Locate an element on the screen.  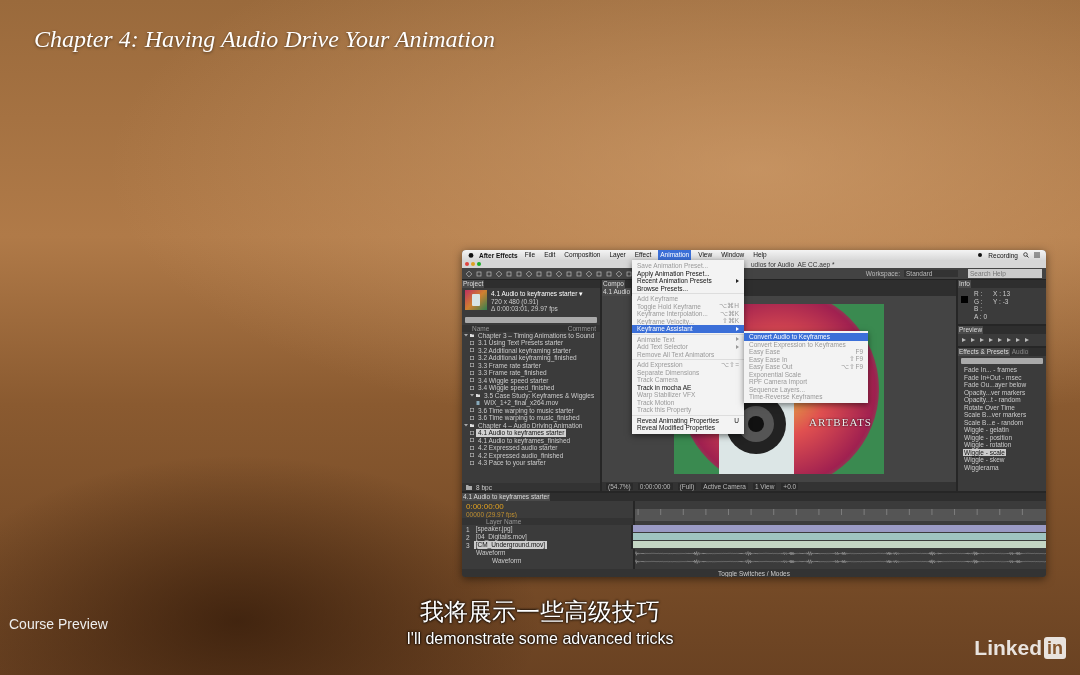
effects-search-field is located at coordinates (1002, 361).